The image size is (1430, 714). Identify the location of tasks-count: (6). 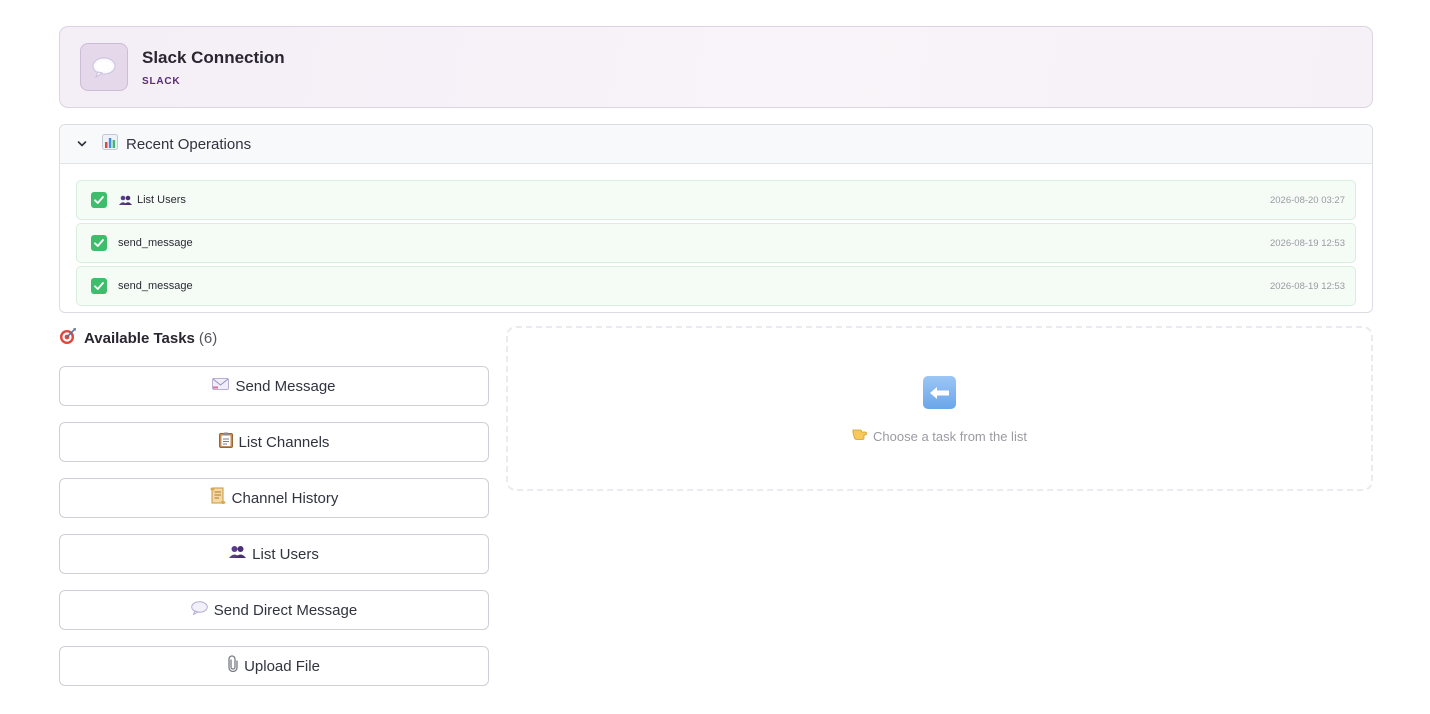
(208, 338).